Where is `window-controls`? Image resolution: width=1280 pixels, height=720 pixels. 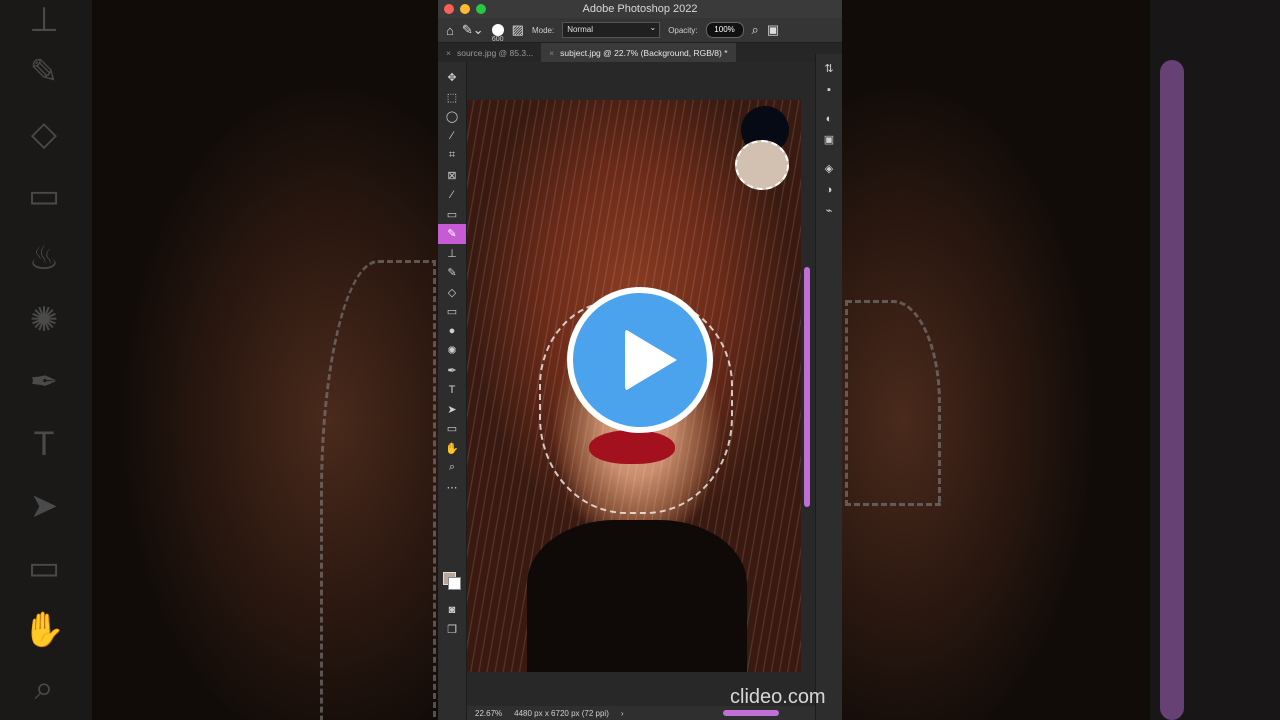
window-controls is located at coordinates (465, 9).